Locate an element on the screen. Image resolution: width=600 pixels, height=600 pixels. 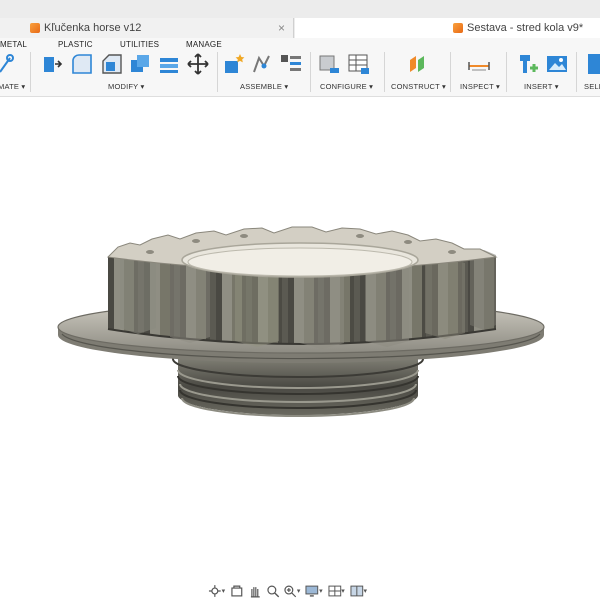
configuration-table-icon is located at coordinates (359, 64).